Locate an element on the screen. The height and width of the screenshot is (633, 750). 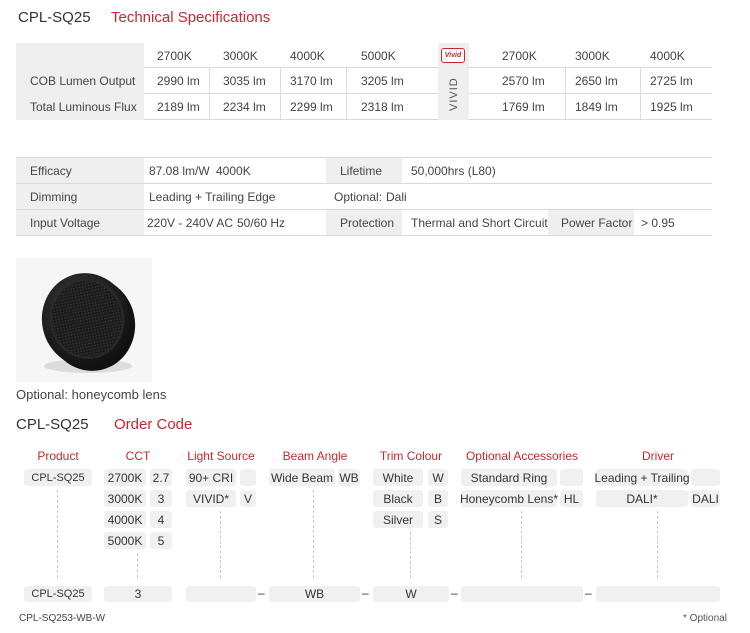
vivid-lumen-output-value: 2725 lm is located at coordinates (671, 81).